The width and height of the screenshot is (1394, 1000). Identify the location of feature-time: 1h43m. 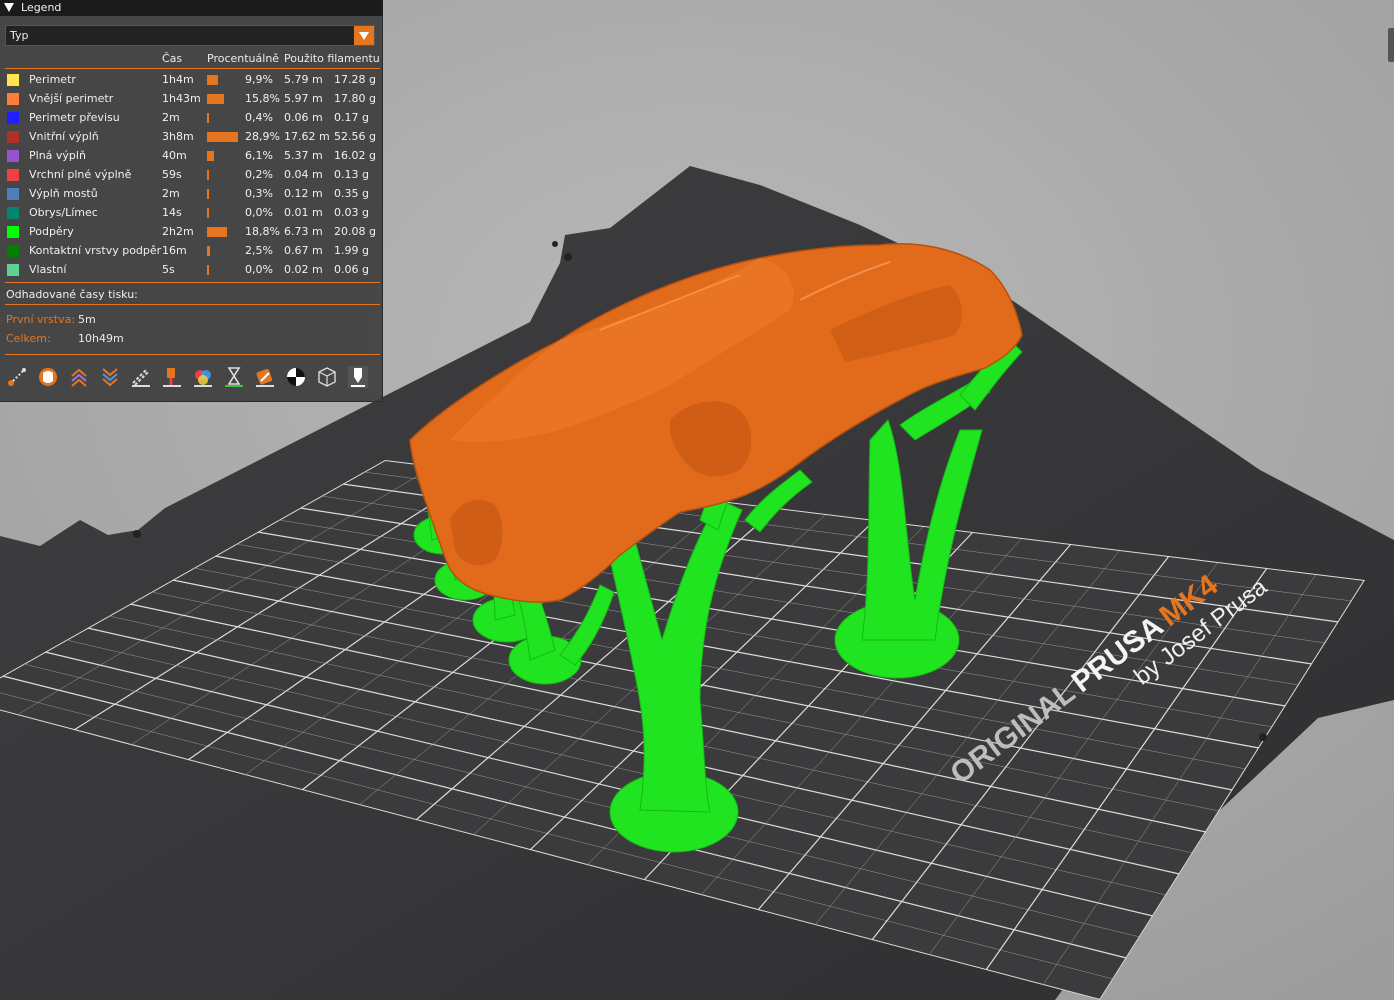
(181, 98).